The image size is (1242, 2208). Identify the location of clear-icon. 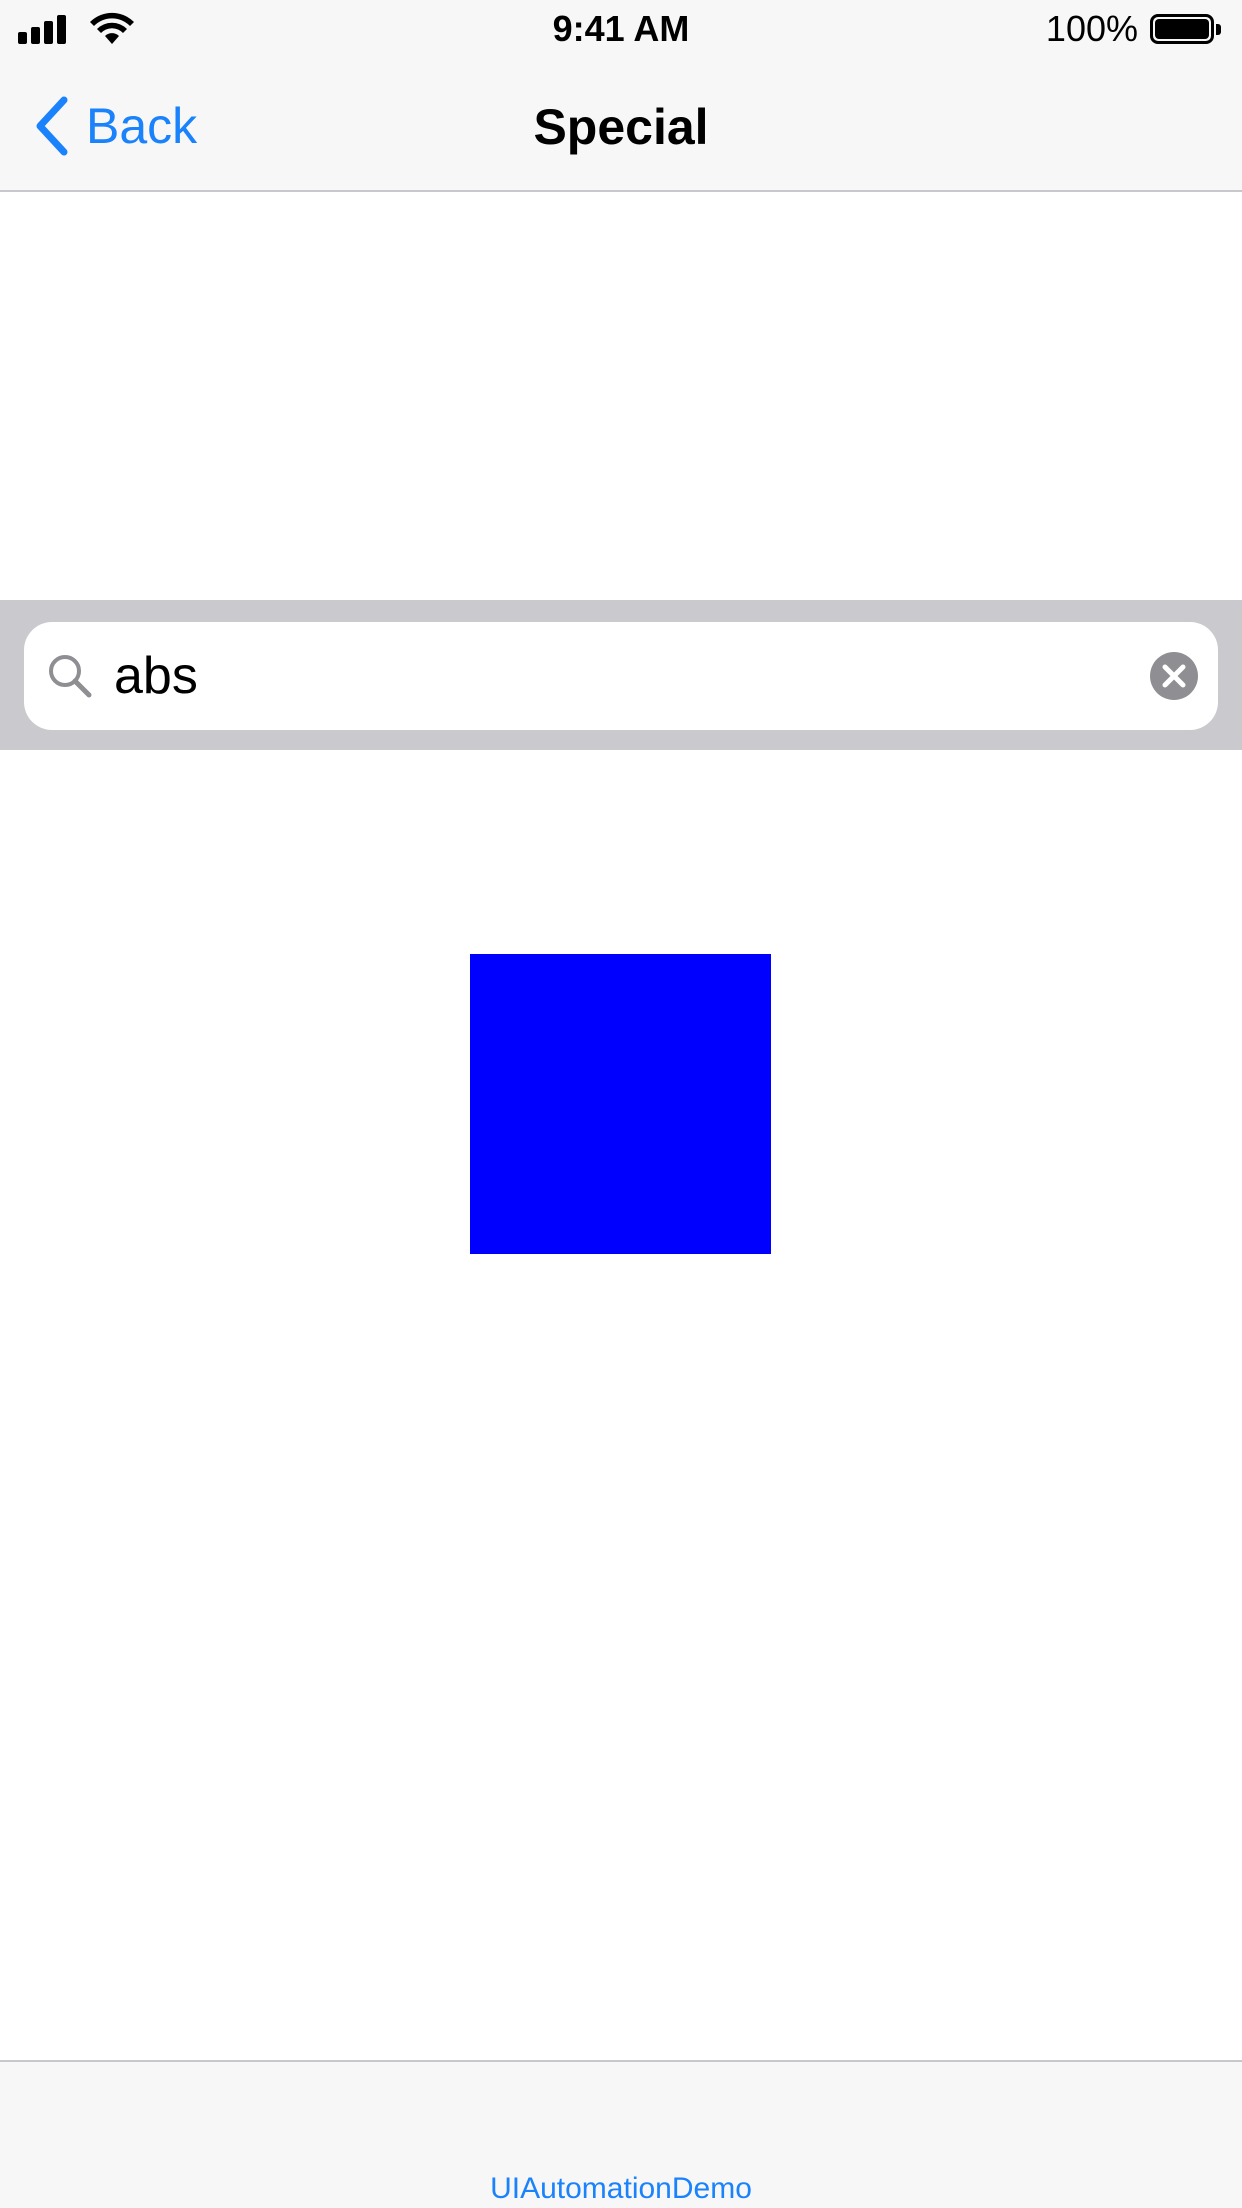
(1174, 676).